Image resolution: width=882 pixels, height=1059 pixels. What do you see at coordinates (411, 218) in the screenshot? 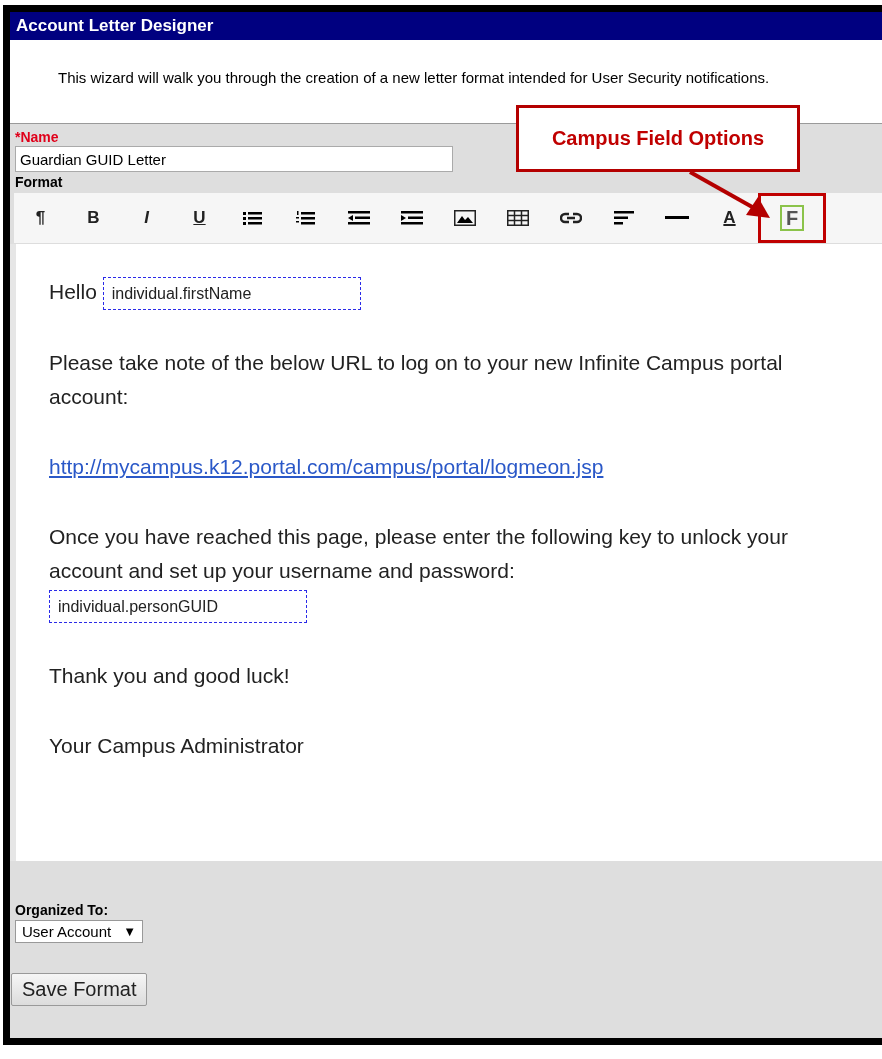
I see `indent-icon` at bounding box center [411, 218].